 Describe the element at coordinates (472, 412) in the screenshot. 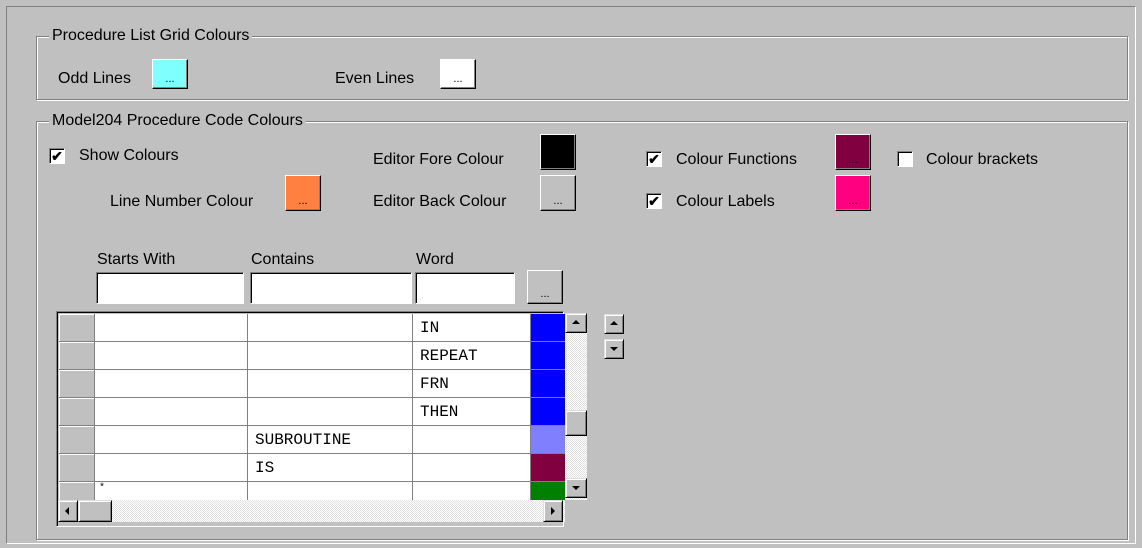

I see `word-cell: THEN` at that location.